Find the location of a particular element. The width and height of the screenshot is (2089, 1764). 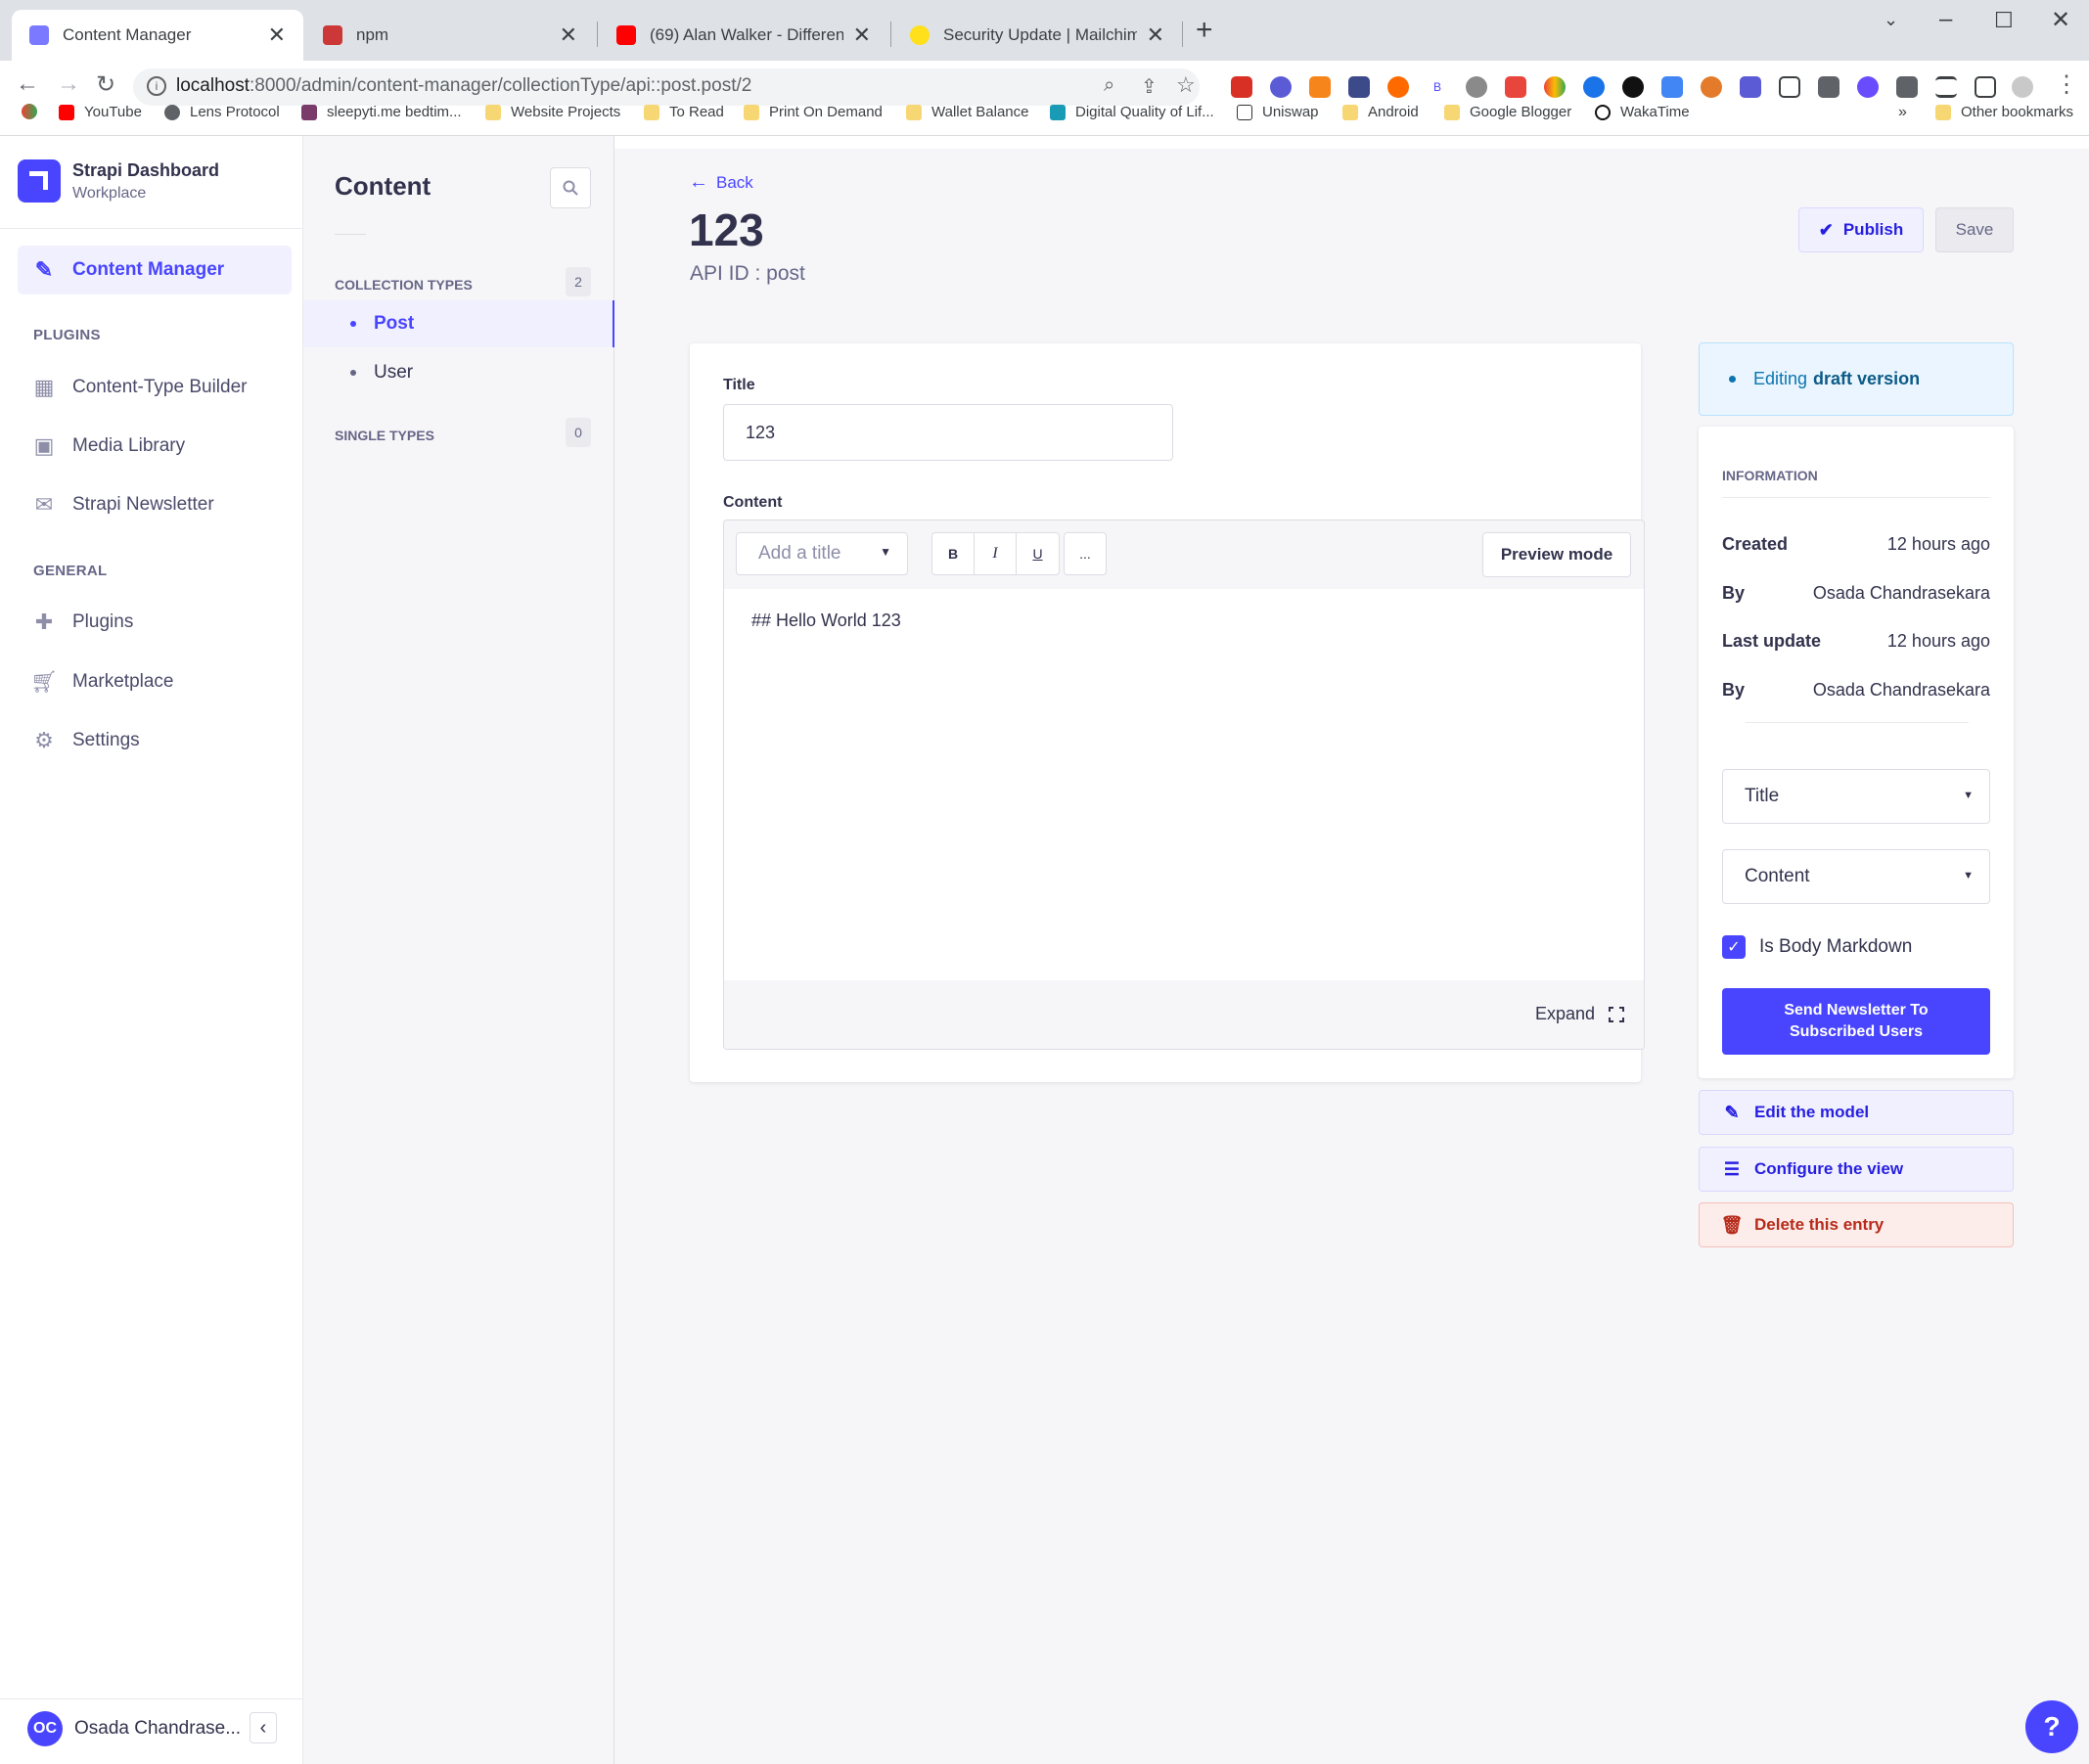

configure-view-button: ☰ Configure the view is located at coordinates (1856, 1170).